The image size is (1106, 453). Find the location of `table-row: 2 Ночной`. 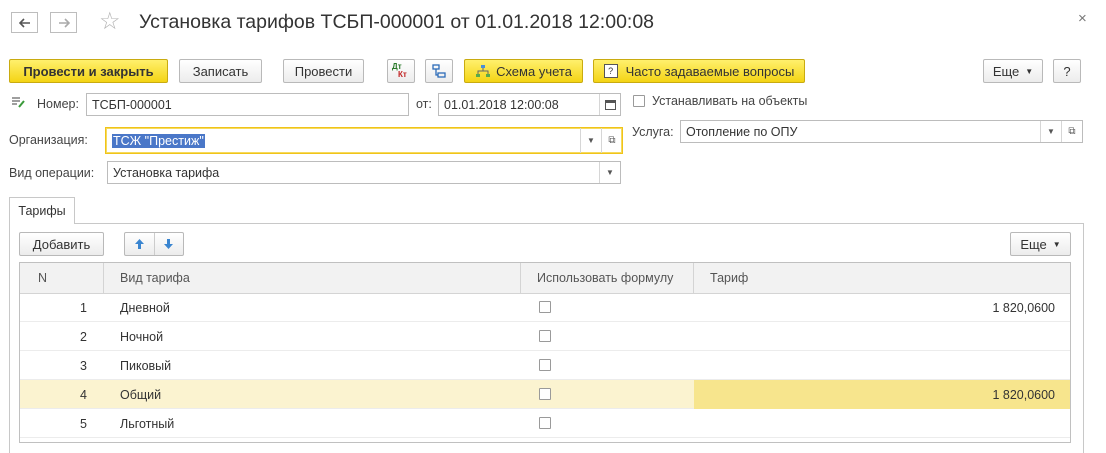

table-row: 2 Ночной is located at coordinates (545, 336).